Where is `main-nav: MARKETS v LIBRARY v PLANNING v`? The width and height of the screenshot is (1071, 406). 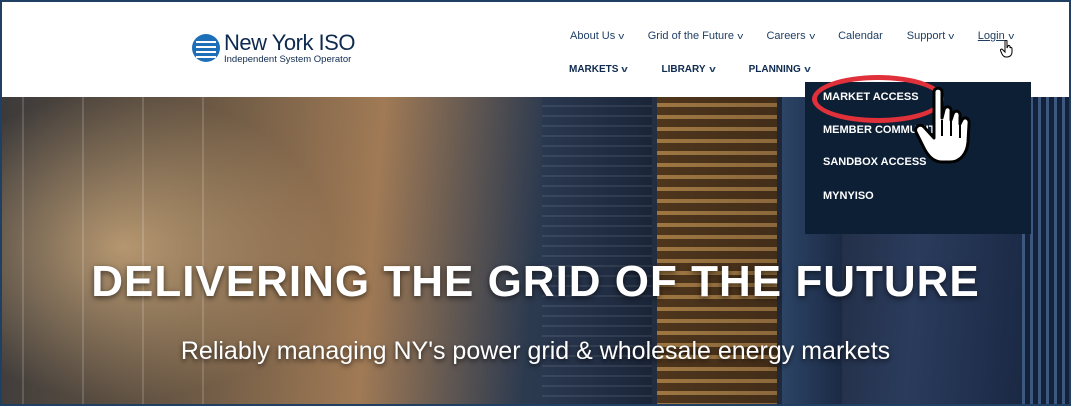 main-nav: MARKETS v LIBRARY v PLANNING v is located at coordinates (706, 69).